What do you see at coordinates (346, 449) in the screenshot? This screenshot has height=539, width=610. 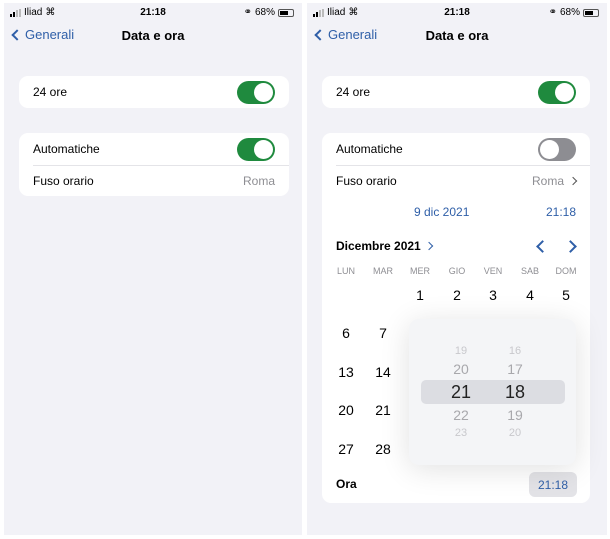 I see `calendar-day: 27` at bounding box center [346, 449].